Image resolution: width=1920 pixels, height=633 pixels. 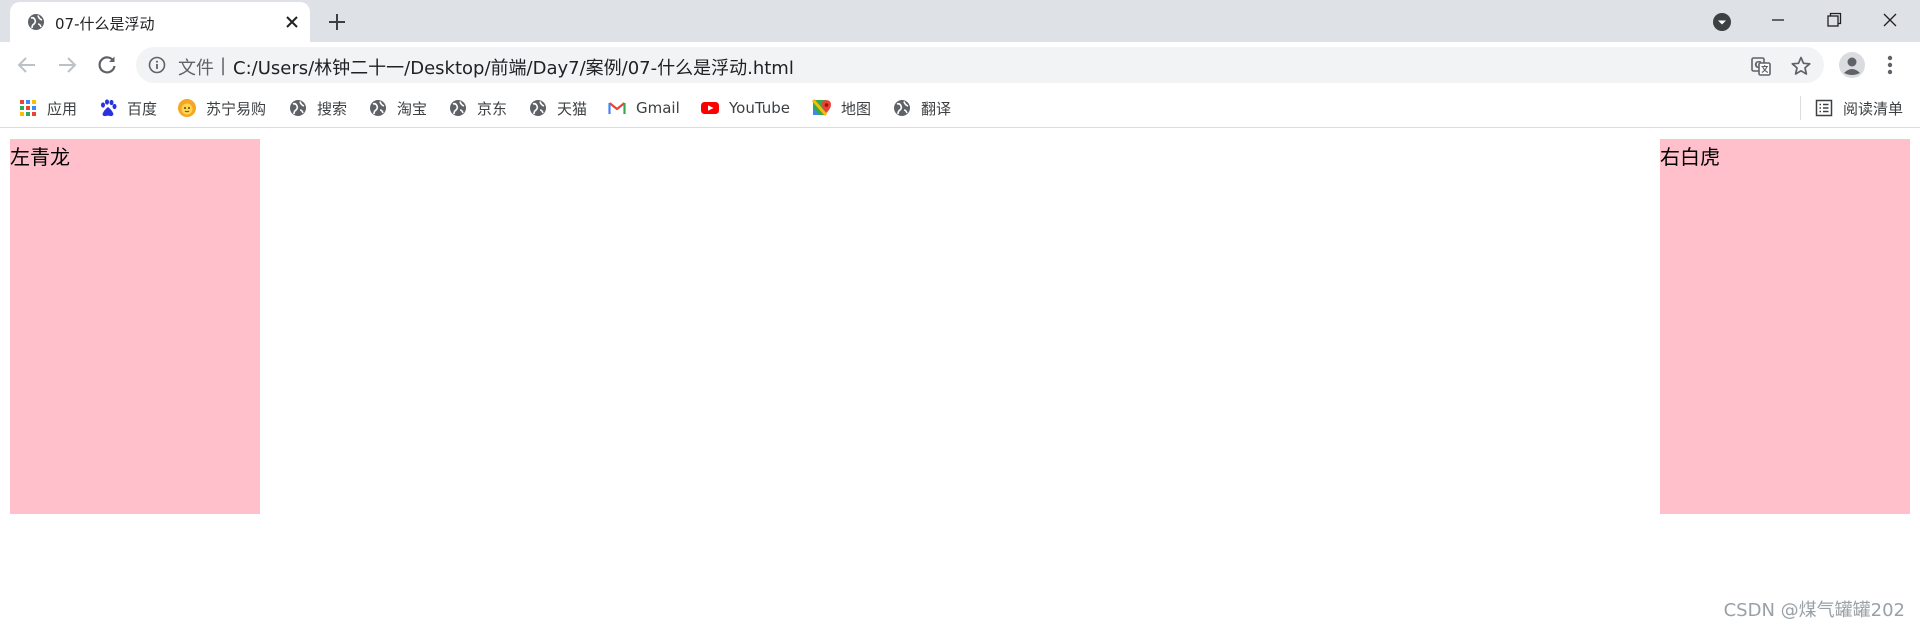 I want to click on bookmark-baidu: 百度, so click(x=127, y=108).